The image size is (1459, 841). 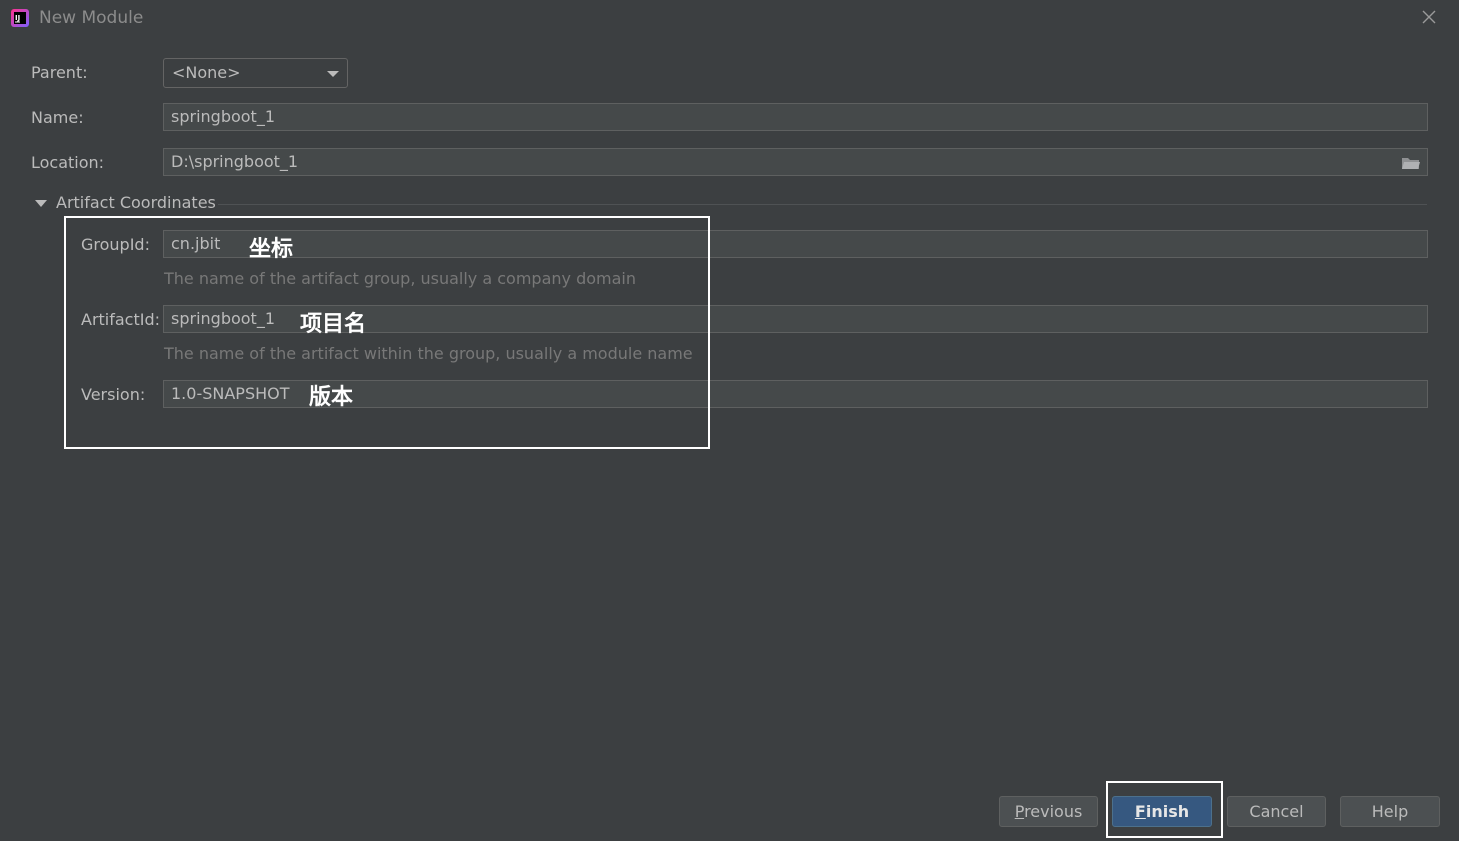 I want to click on artifact-coordinates-title: Artifact Coordinates, so click(x=136, y=202).